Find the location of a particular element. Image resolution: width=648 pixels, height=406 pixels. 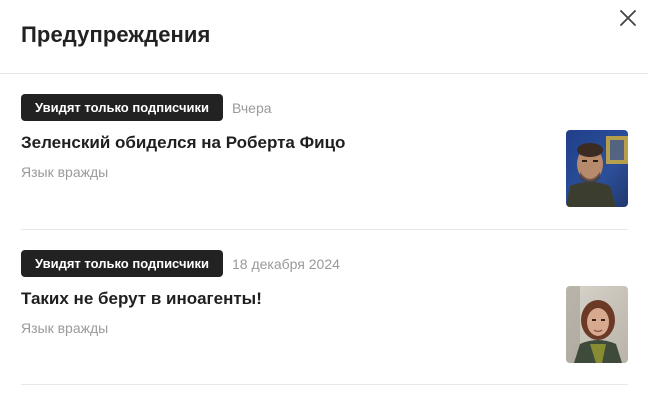

post-title: Таких не берут в иноагенты! is located at coordinates (141, 299).